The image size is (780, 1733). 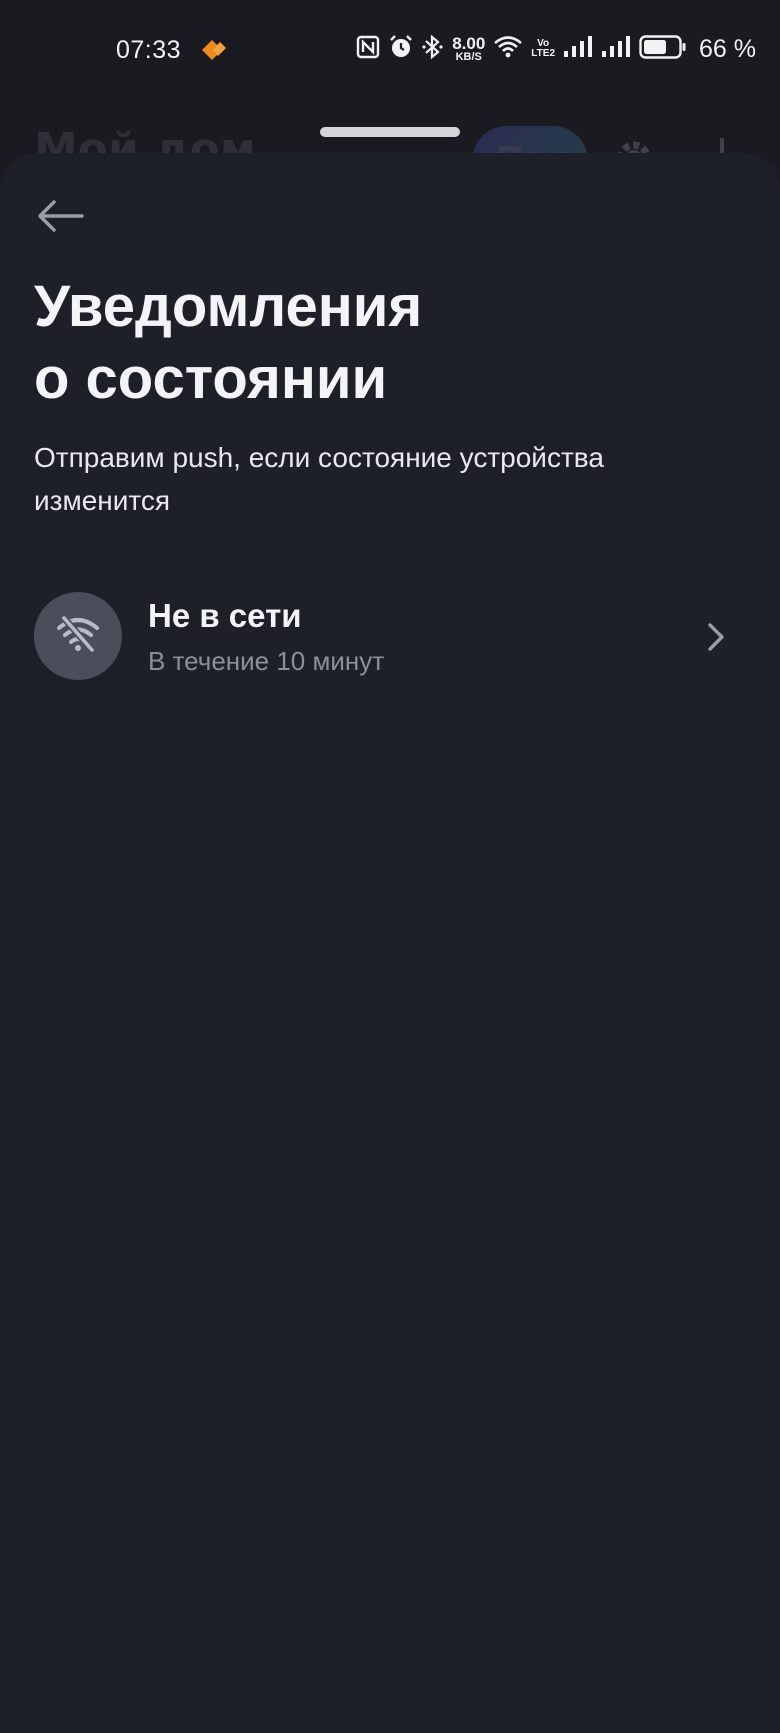 I want to click on bluetooth-icon, so click(x=433, y=49).